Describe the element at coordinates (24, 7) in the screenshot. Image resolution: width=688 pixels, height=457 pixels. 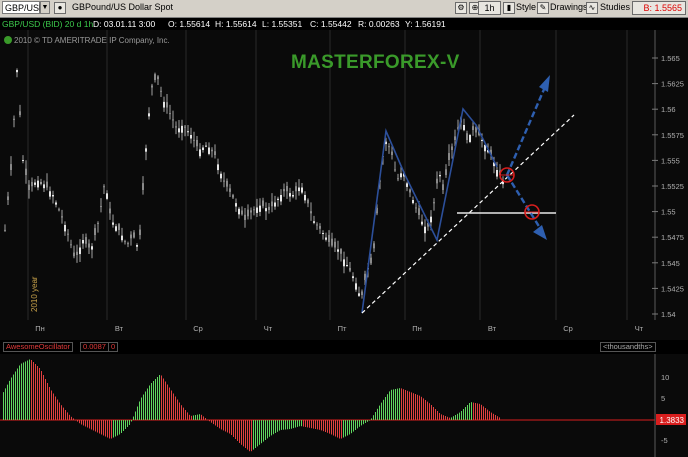
I see `symbol-input: GBP/USD` at that location.